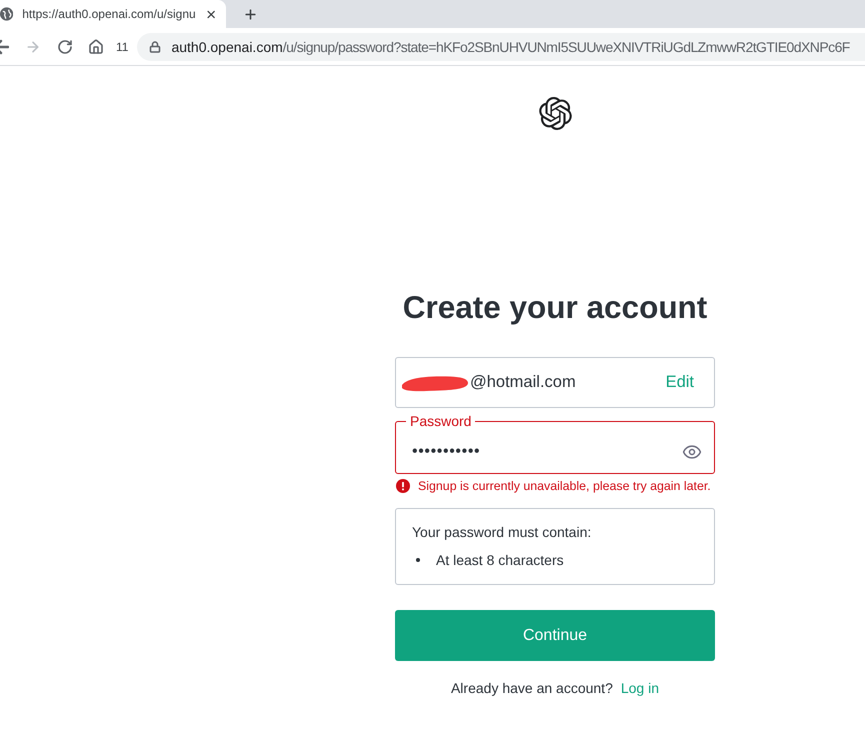 This screenshot has width=865, height=735. I want to click on globe-icon, so click(7, 14).